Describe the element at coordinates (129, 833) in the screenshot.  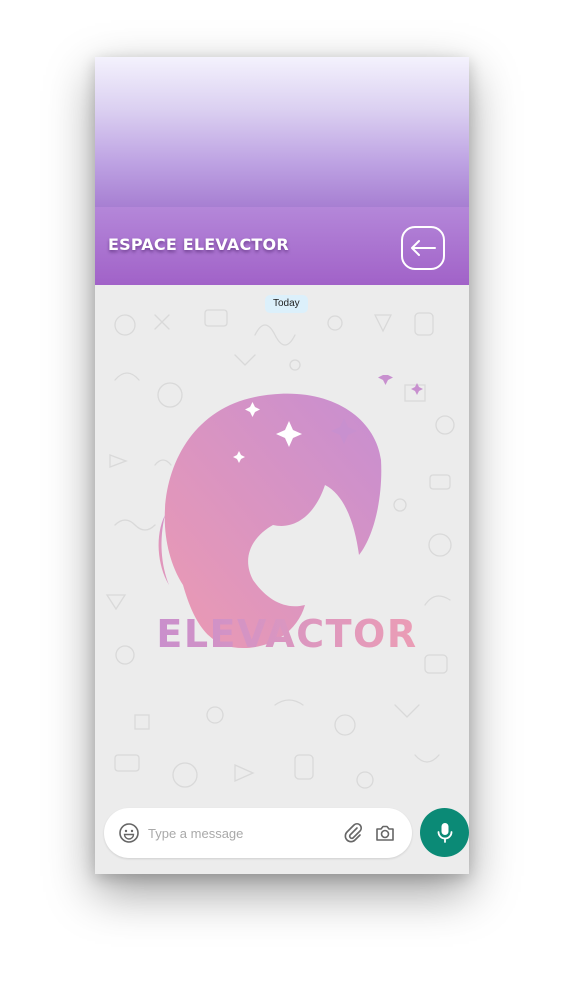
I see `emoji-icon` at that location.